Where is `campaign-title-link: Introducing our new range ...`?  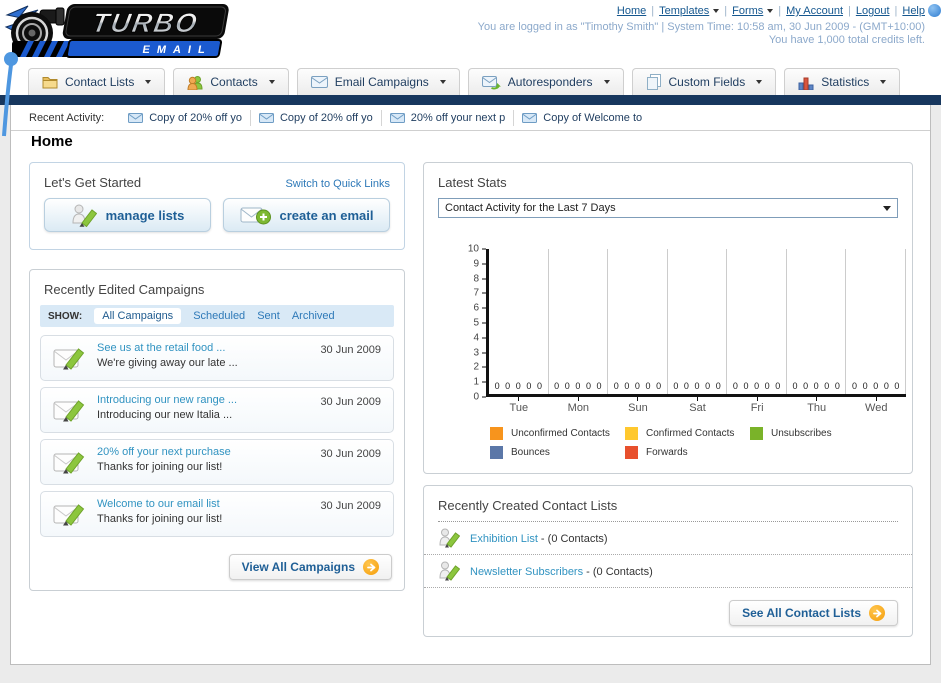 campaign-title-link: Introducing our new range ... is located at coordinates (167, 400).